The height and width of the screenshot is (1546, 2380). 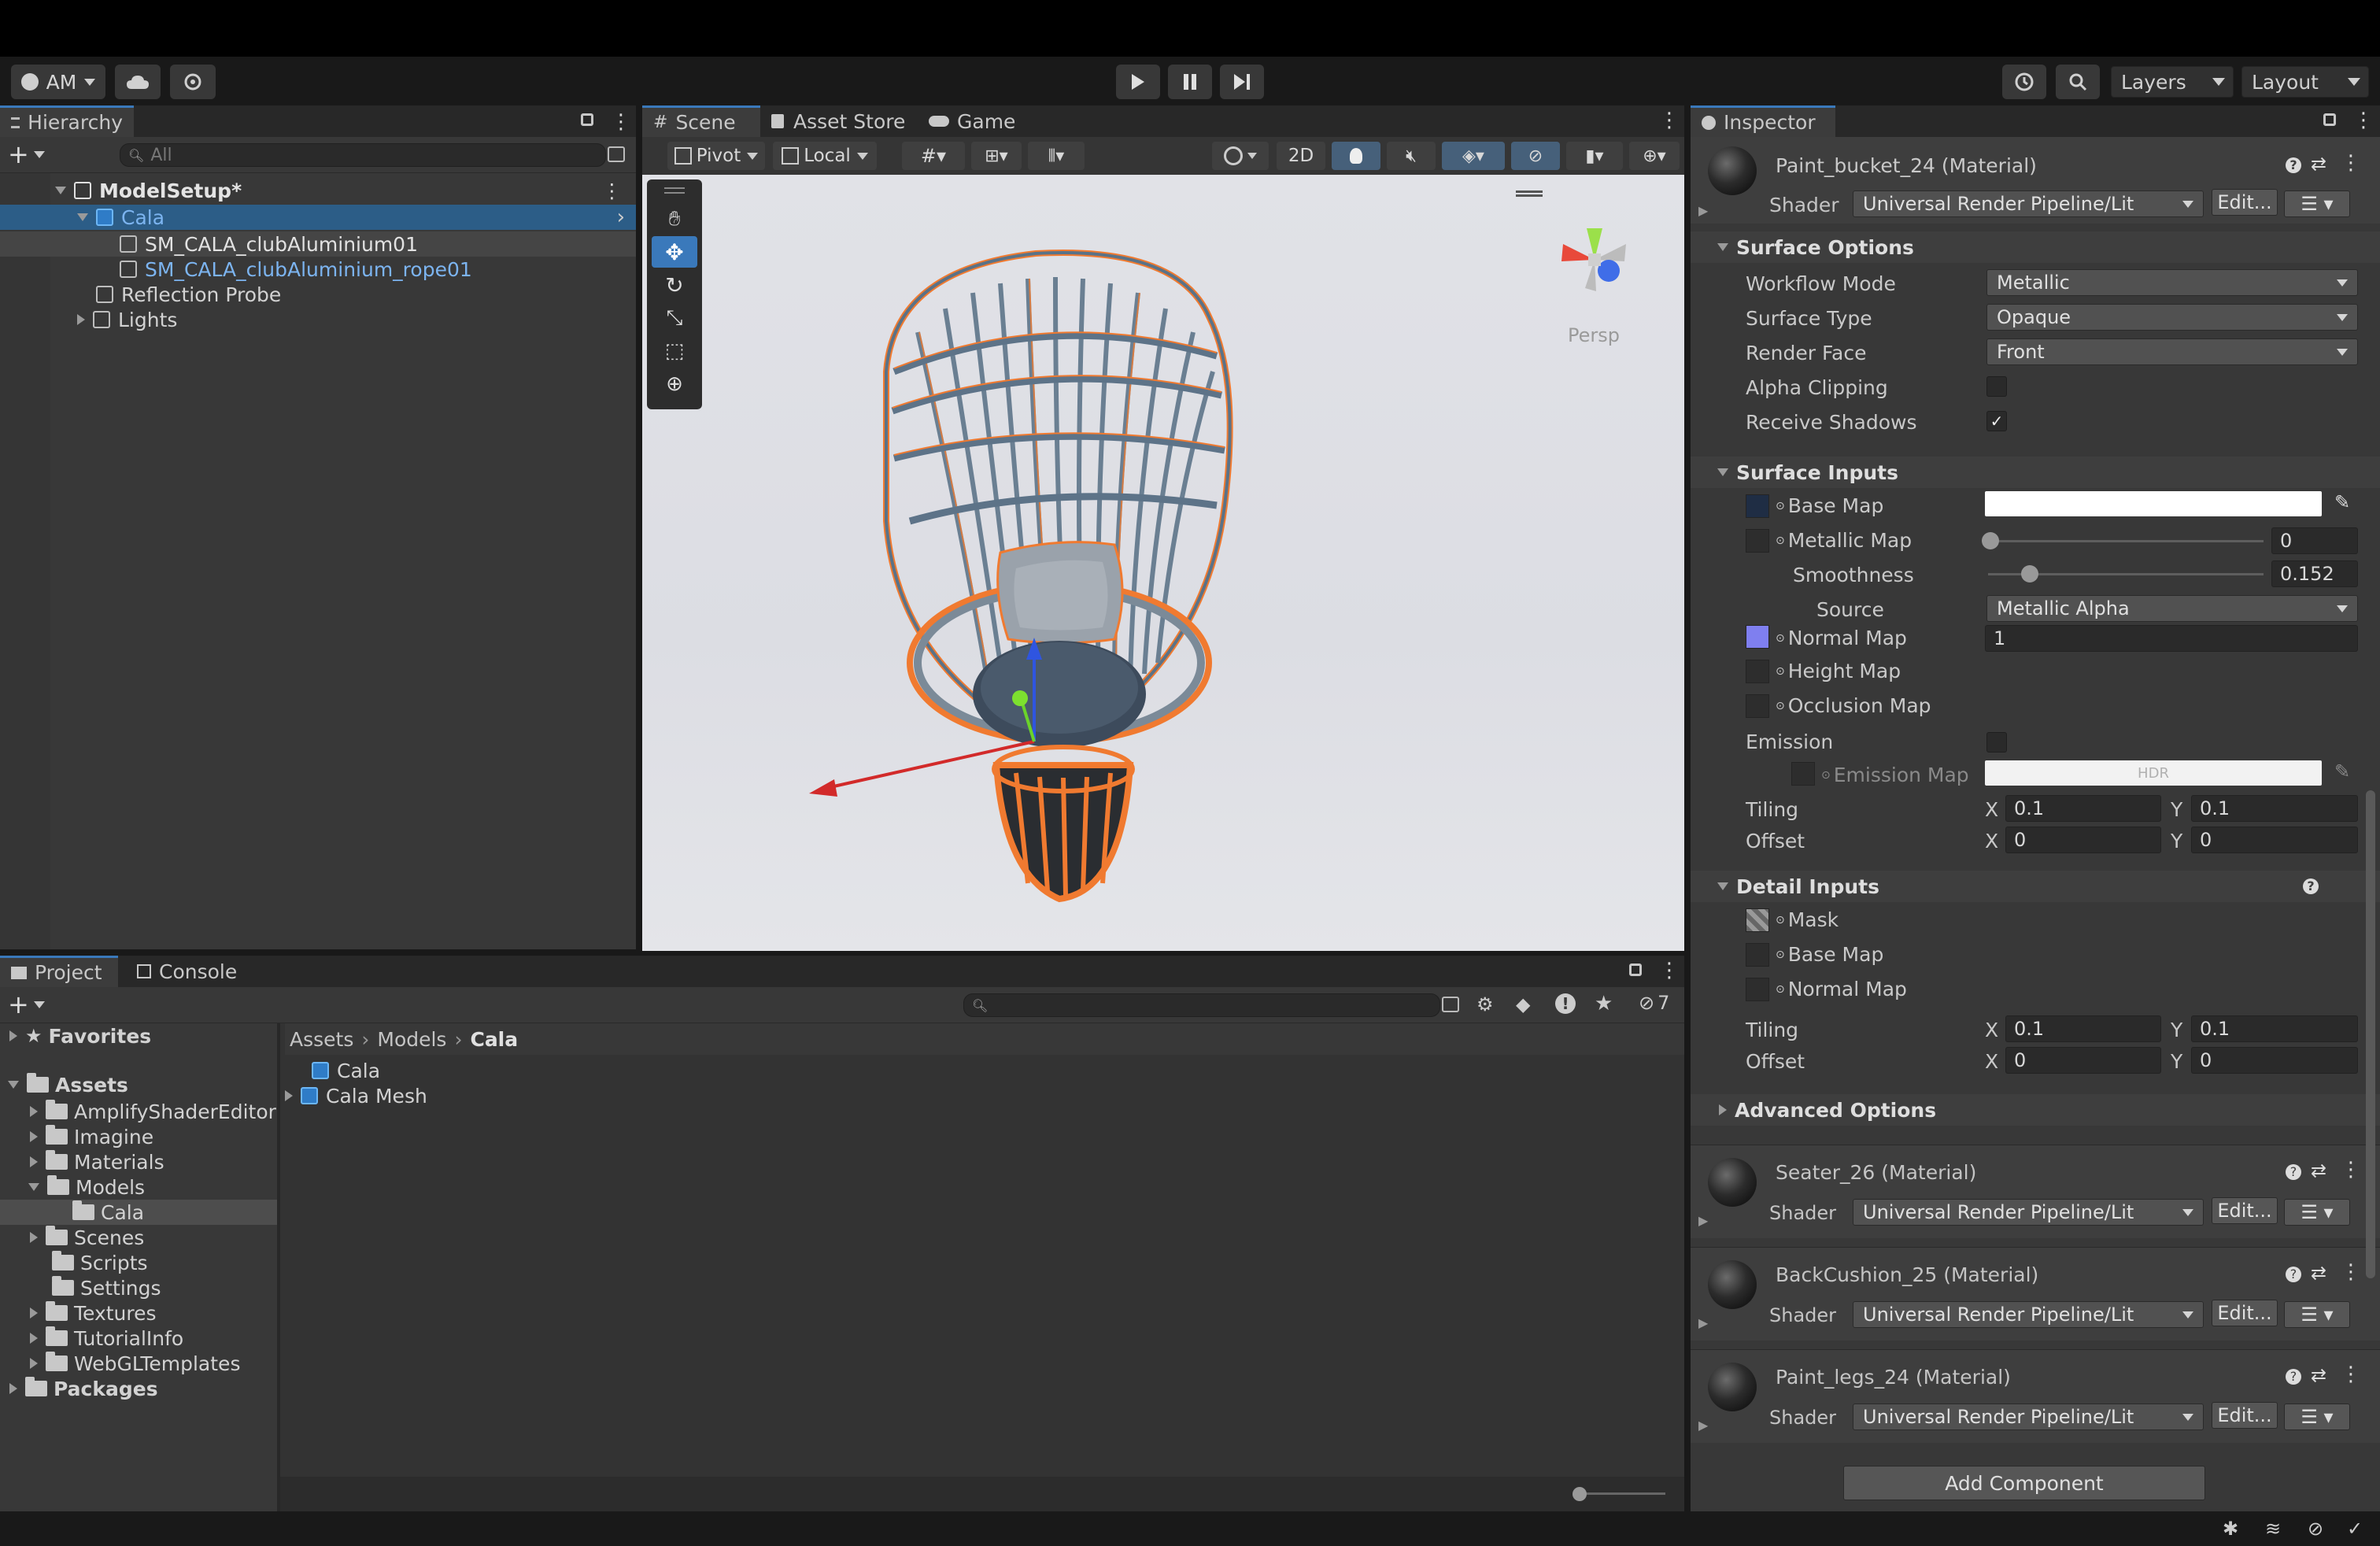 I want to click on folder-webgltemplates: WebGLTemplates, so click(x=120, y=1364).